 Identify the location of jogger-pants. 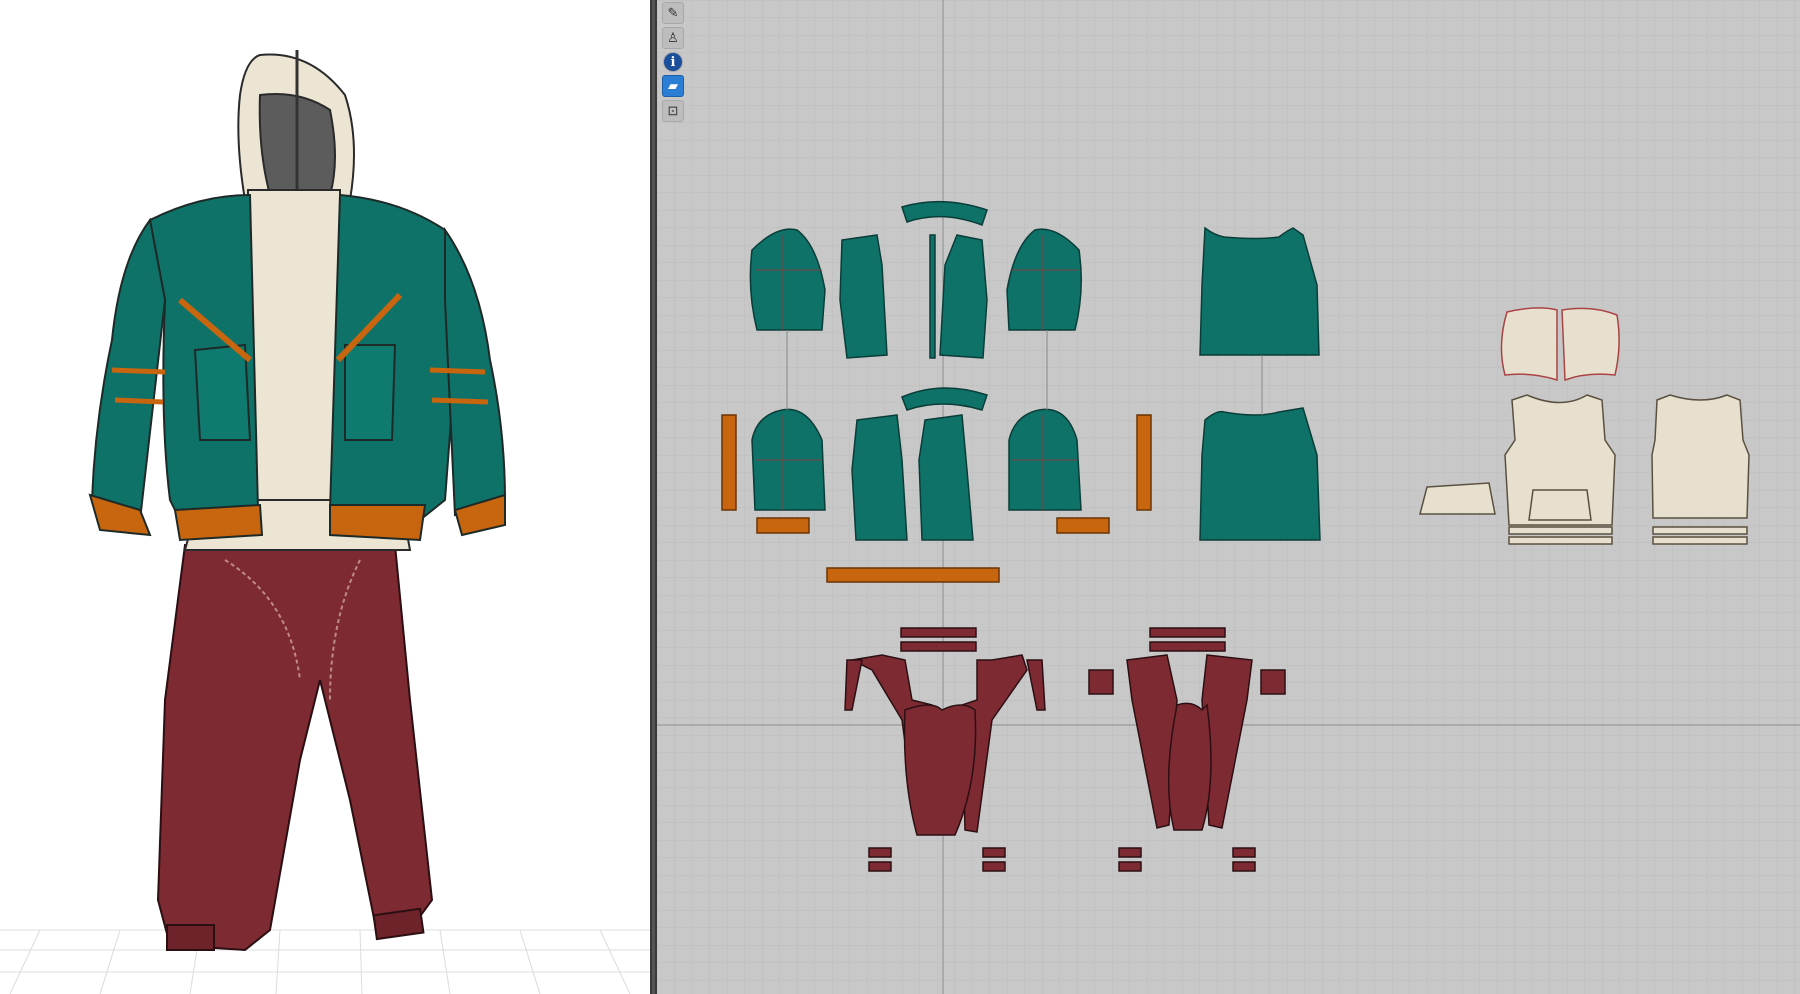
(295, 748).